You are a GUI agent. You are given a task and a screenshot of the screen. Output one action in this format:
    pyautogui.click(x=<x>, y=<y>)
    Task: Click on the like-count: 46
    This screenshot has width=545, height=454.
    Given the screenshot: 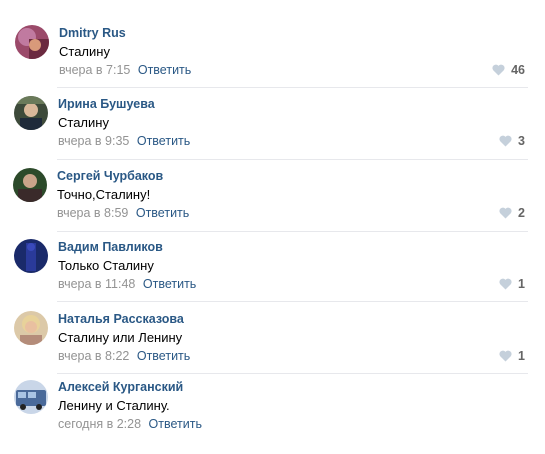 What is the action you would take?
    pyautogui.click(x=518, y=70)
    